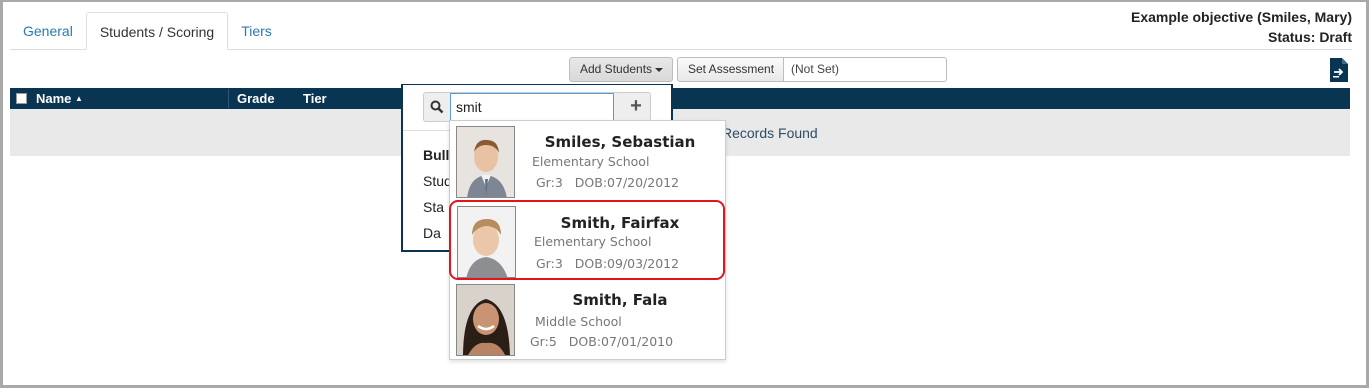 The width and height of the screenshot is (1369, 388). I want to click on search-icon, so click(437, 107).